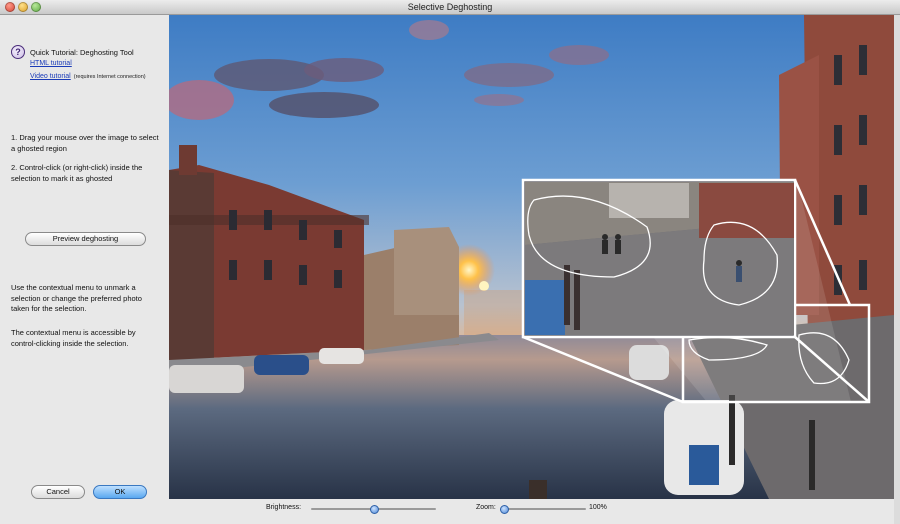 This screenshot has width=900, height=524. I want to click on window-title: Selective Deghosting, so click(450, 7).